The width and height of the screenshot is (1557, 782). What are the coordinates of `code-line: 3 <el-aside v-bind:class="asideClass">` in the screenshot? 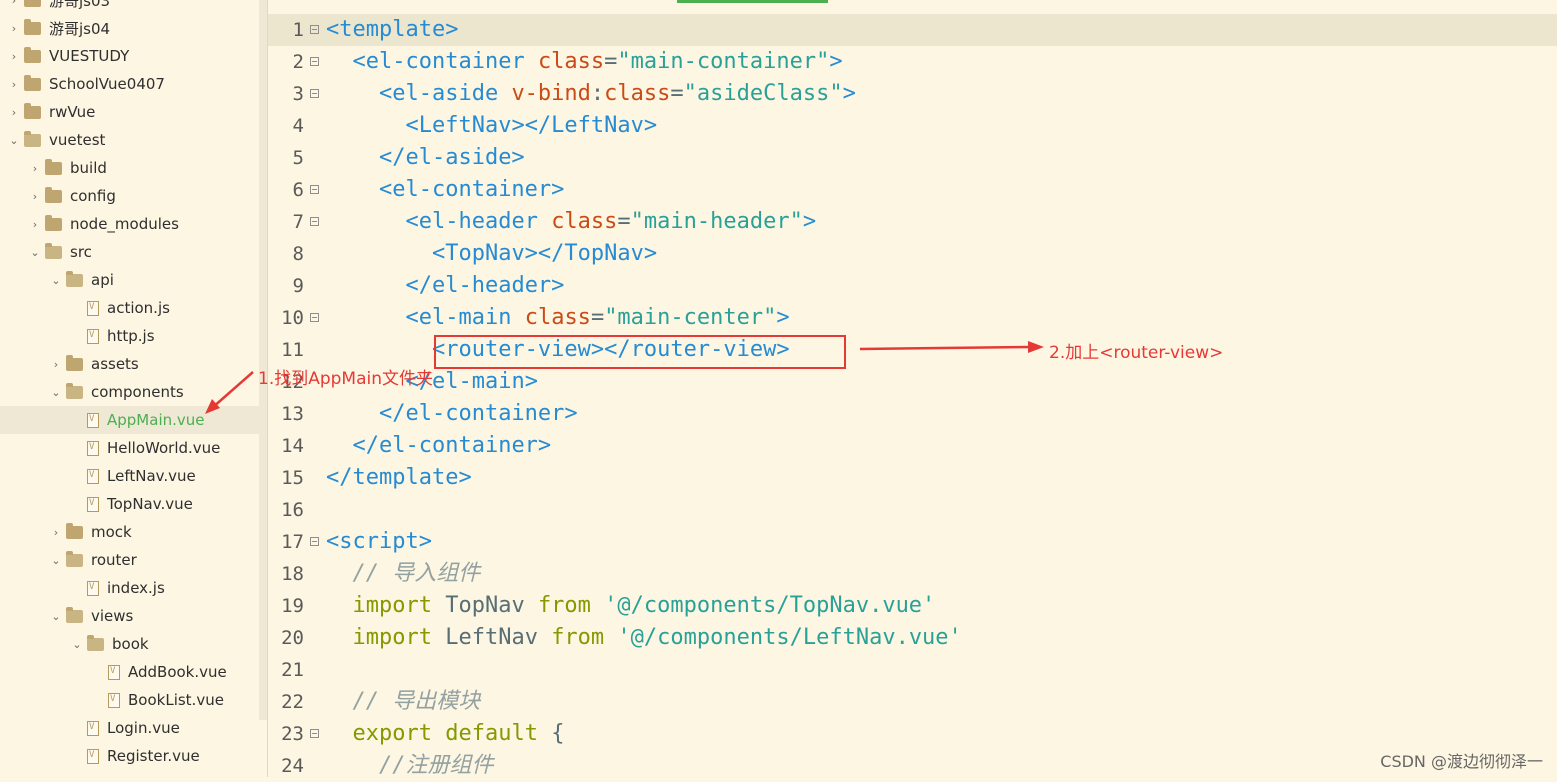 It's located at (912, 94).